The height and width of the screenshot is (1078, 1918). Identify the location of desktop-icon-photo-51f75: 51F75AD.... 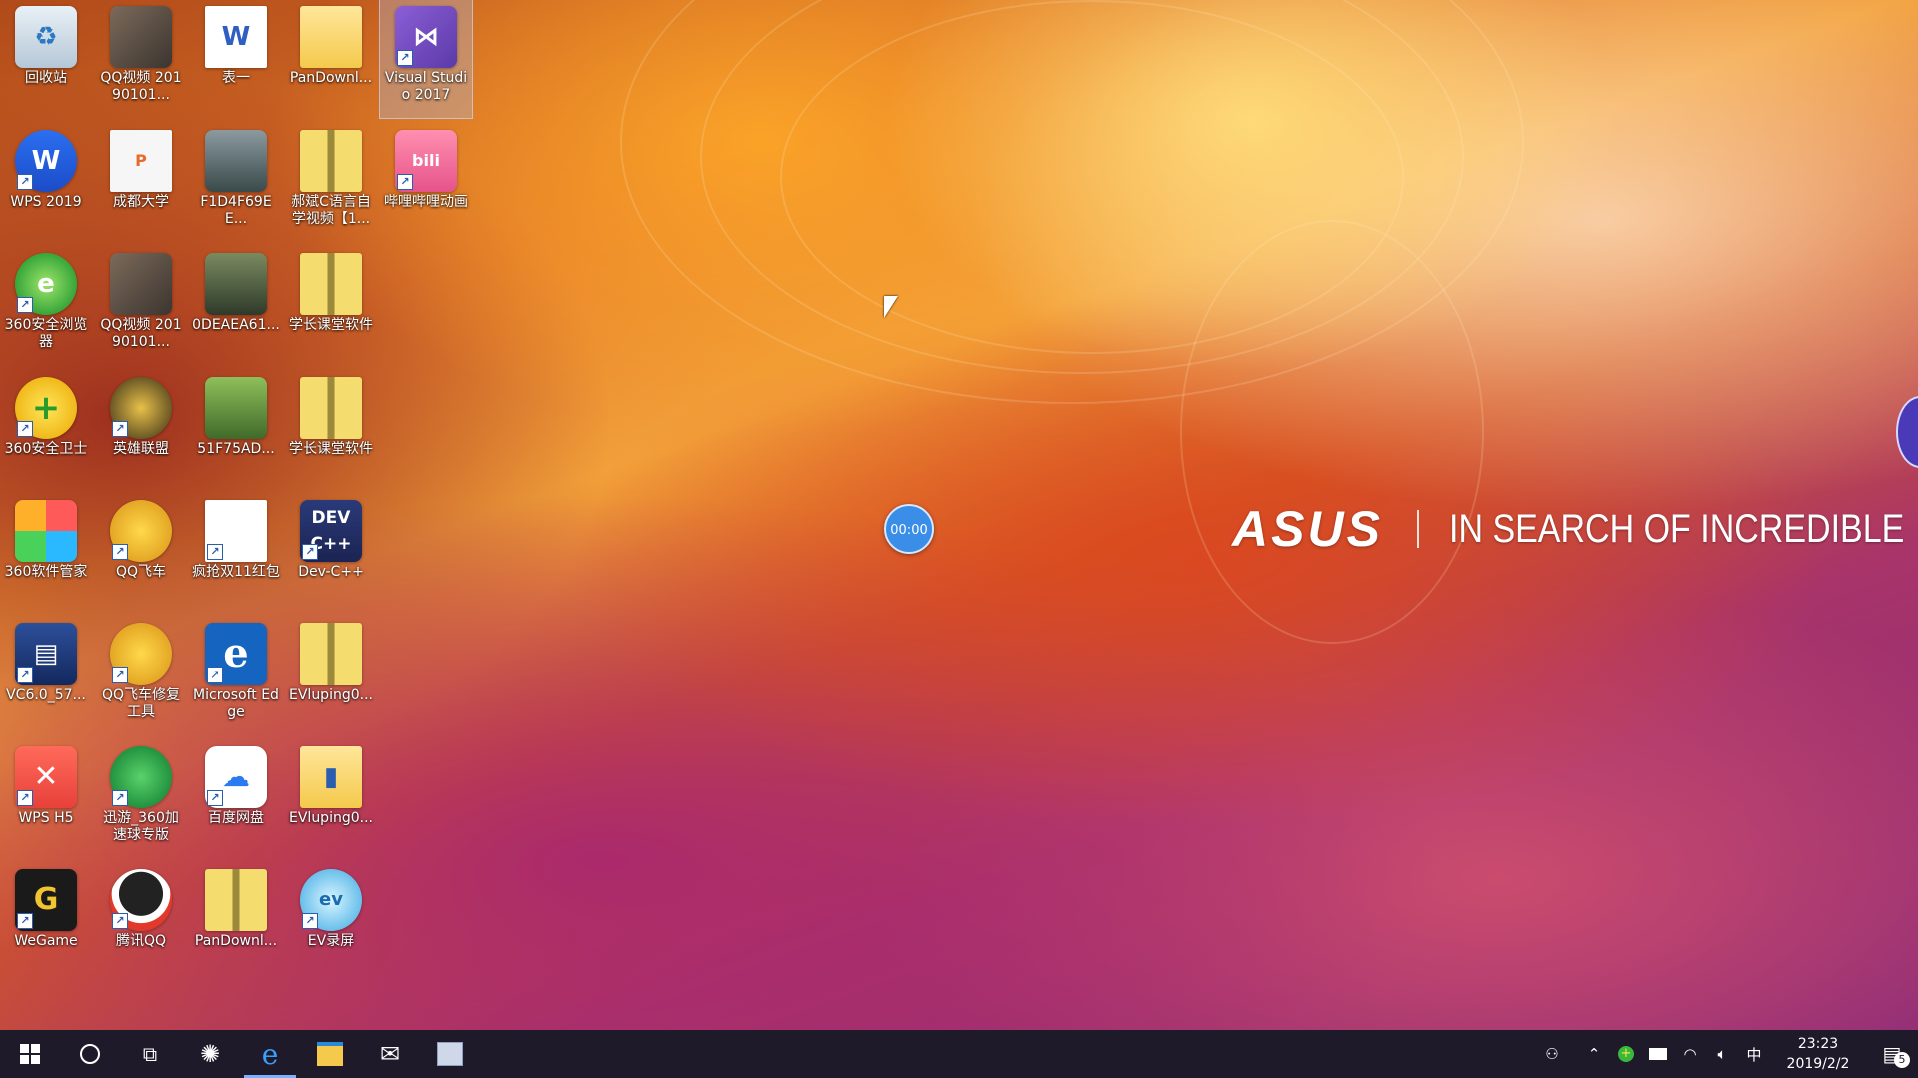
(236, 430).